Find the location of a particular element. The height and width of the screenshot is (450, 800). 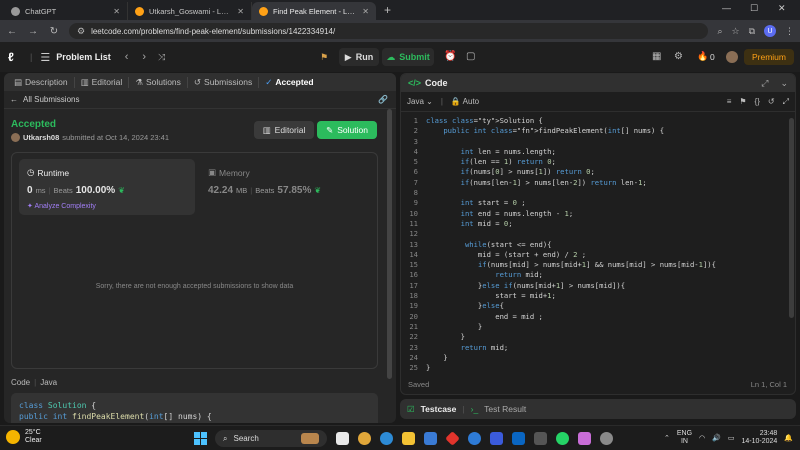

leetcode-logo-icon: ℓ is located at coordinates (15, 57).